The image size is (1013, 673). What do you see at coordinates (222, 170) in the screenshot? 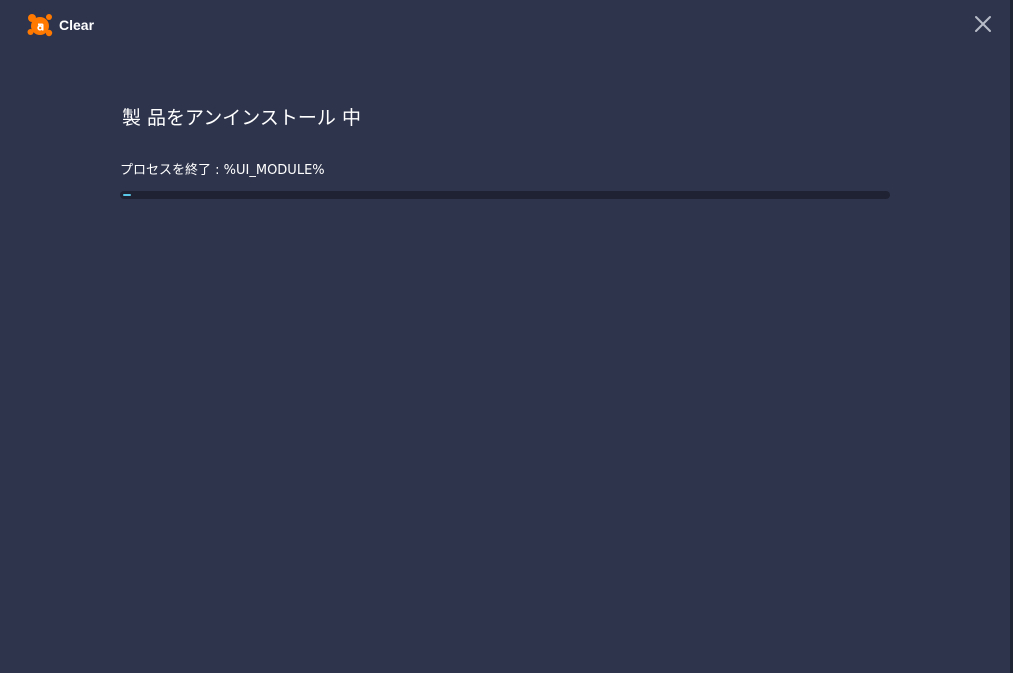
I see `status-text: プロセスを終了 : %UI_MODULE%` at bounding box center [222, 170].